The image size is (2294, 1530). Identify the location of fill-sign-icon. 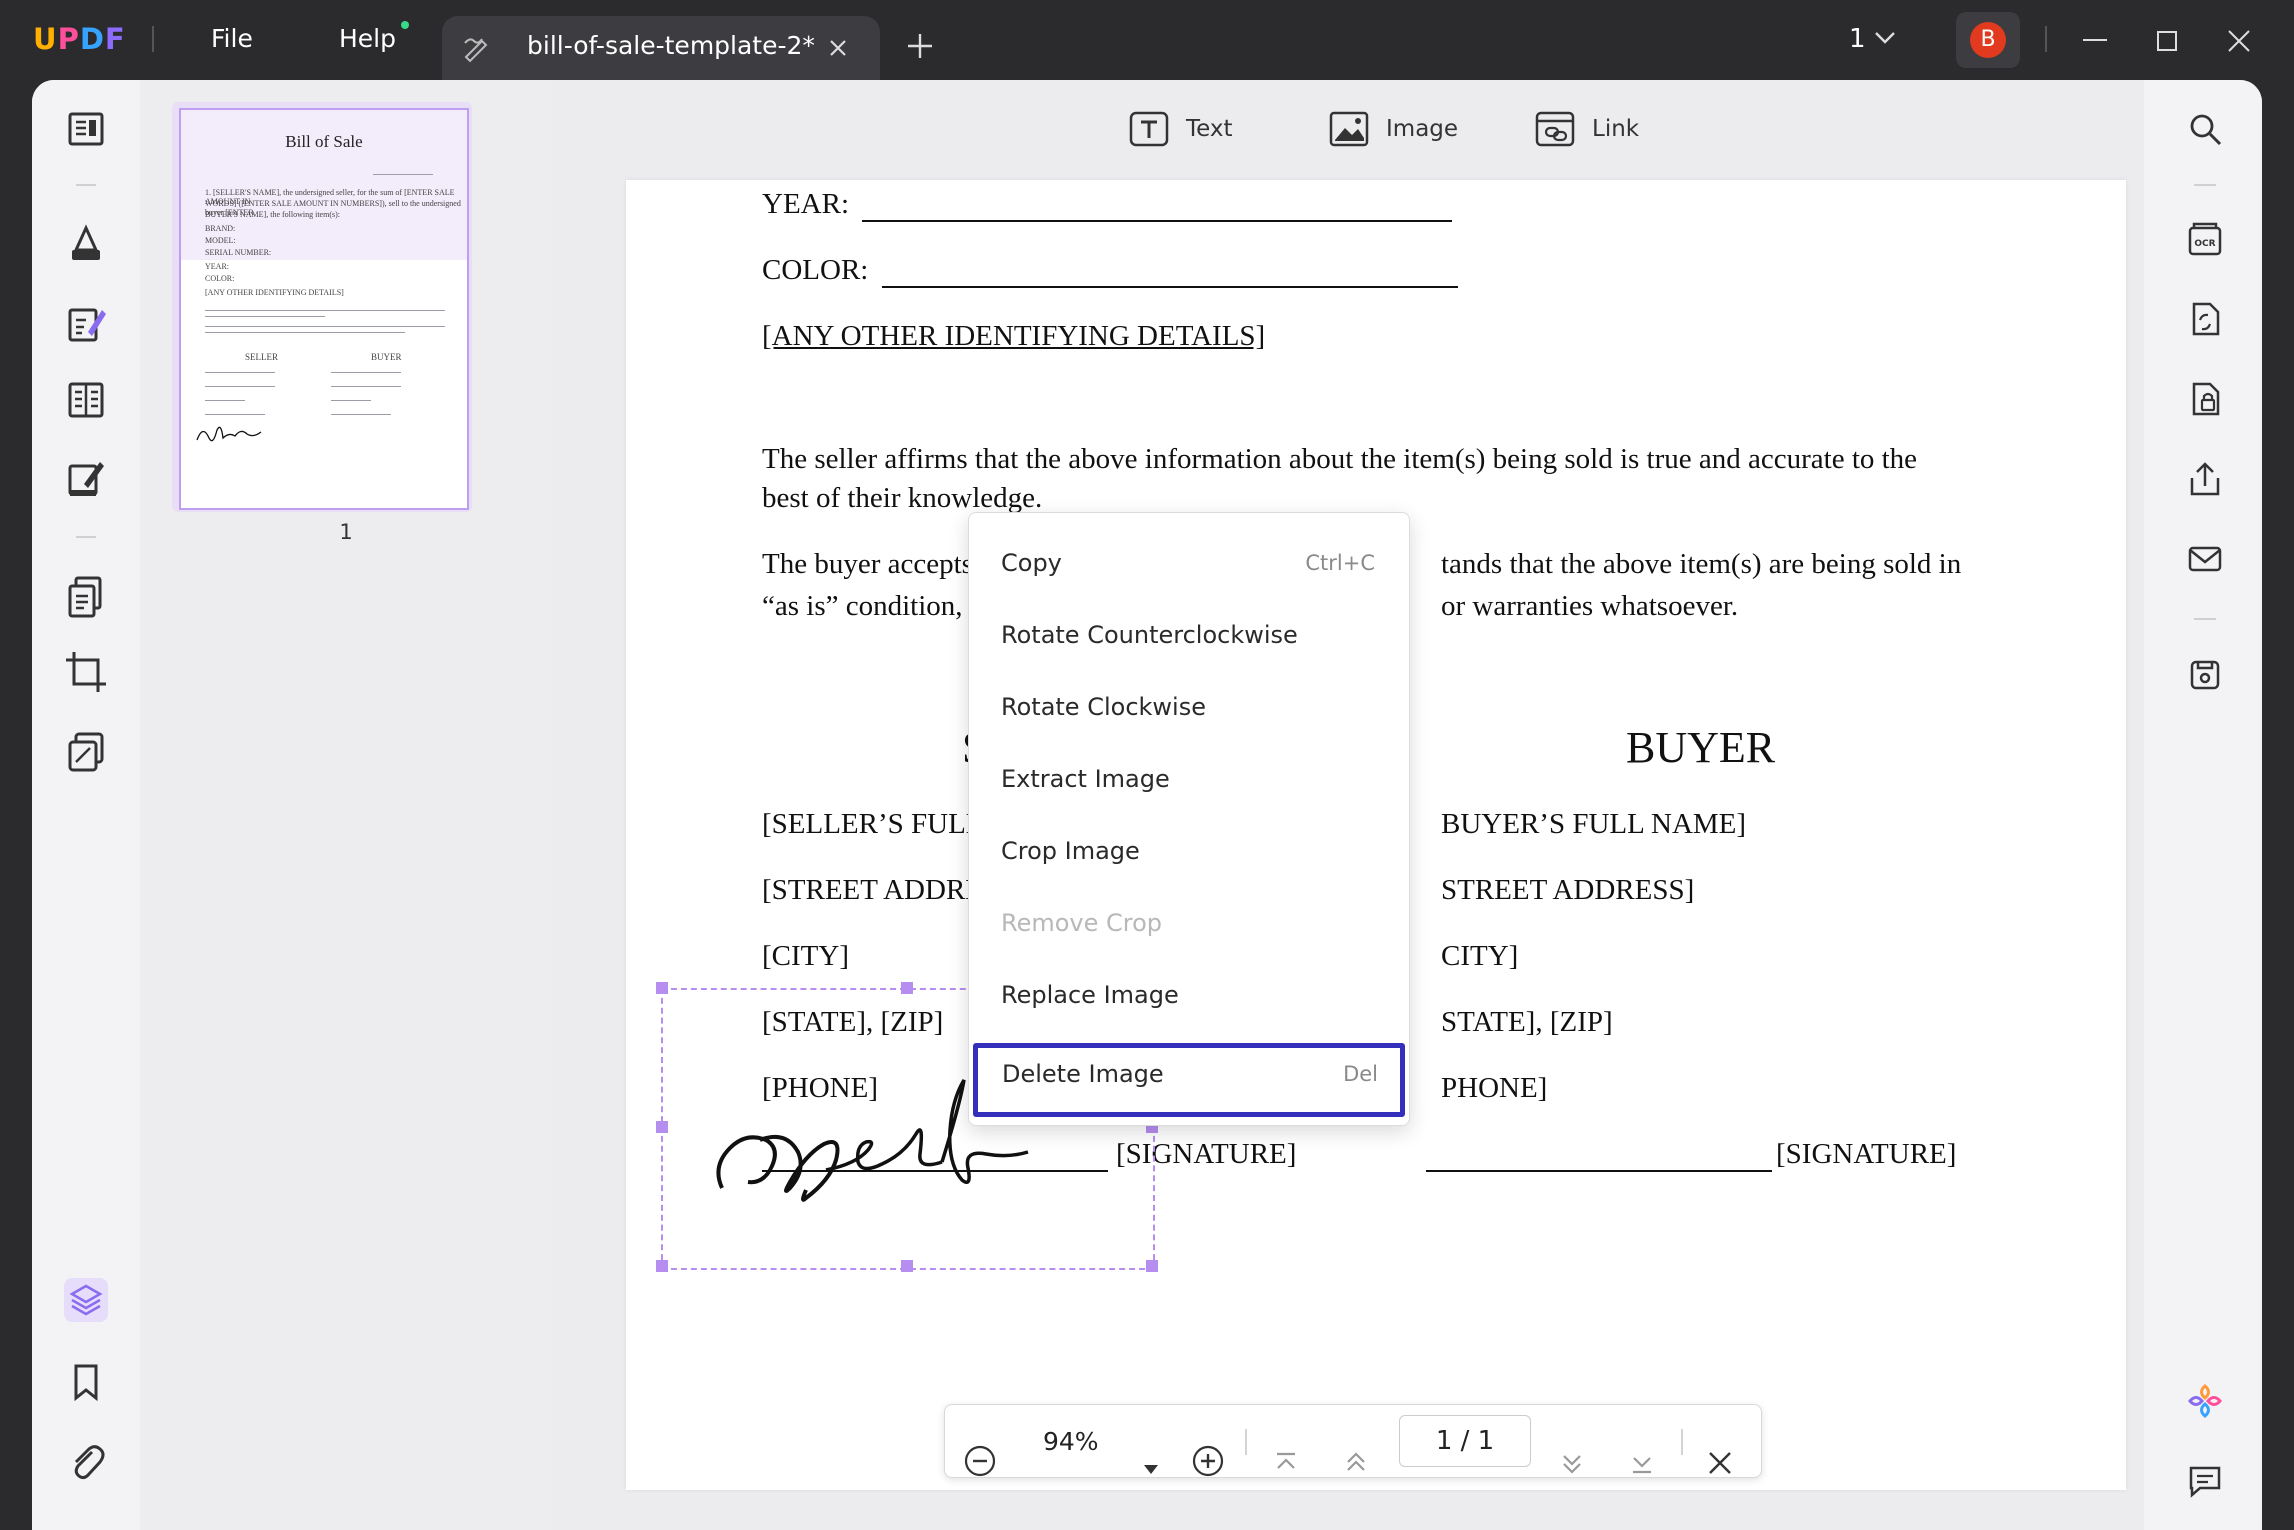
(86, 478).